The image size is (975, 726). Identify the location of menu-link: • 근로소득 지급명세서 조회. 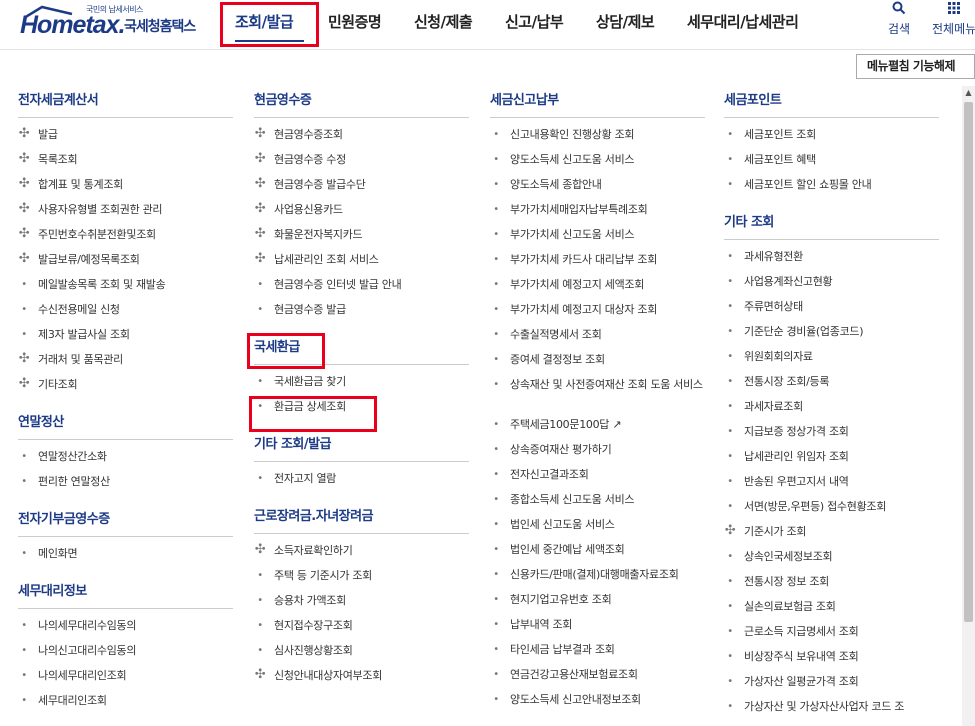
(831, 636).